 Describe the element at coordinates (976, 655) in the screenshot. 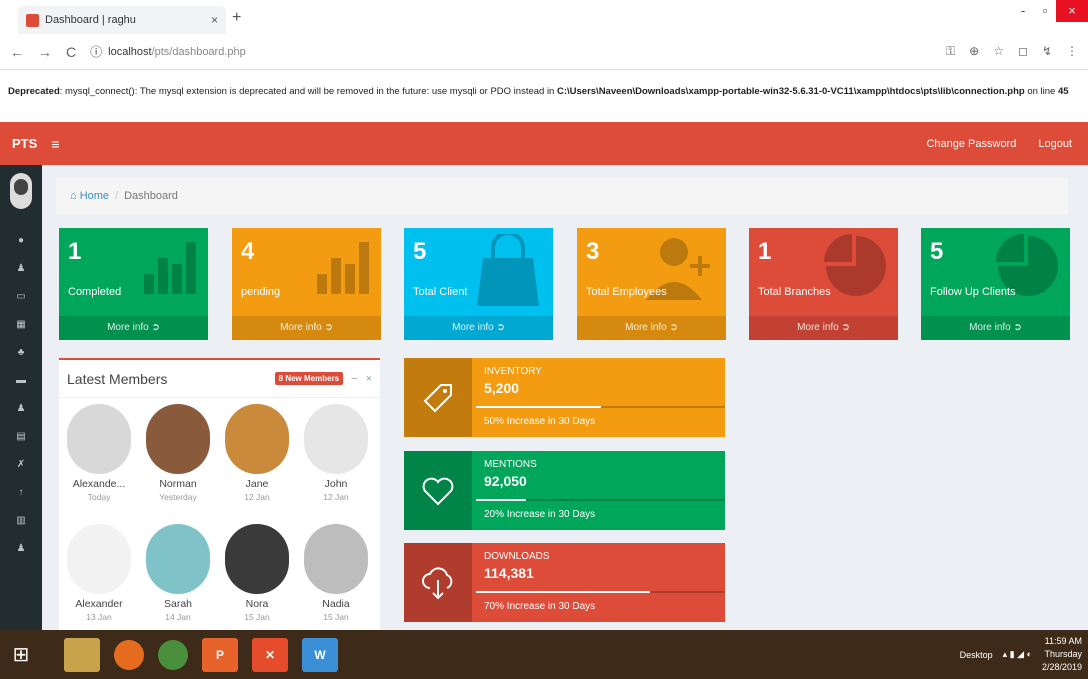

I see `desktop-toolbar: Desktop` at that location.